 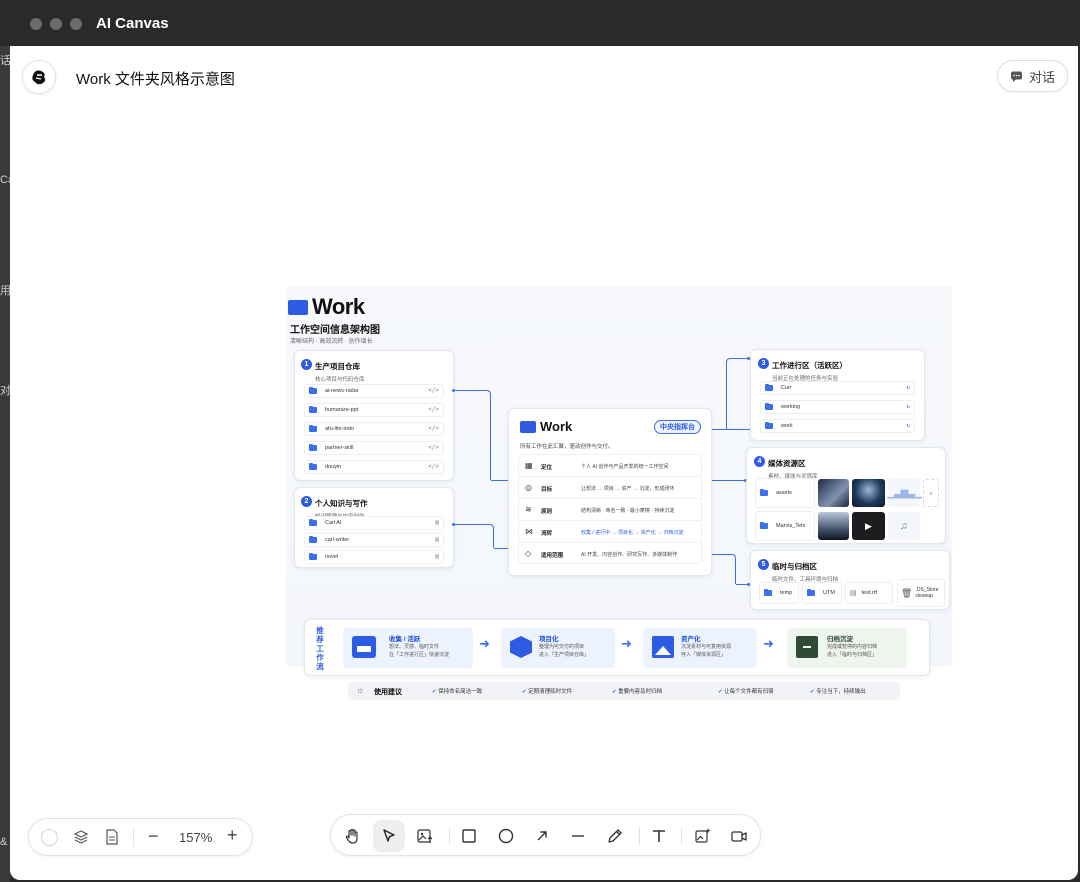 I want to click on astronaut-thumbnail, so click(x=833, y=526).